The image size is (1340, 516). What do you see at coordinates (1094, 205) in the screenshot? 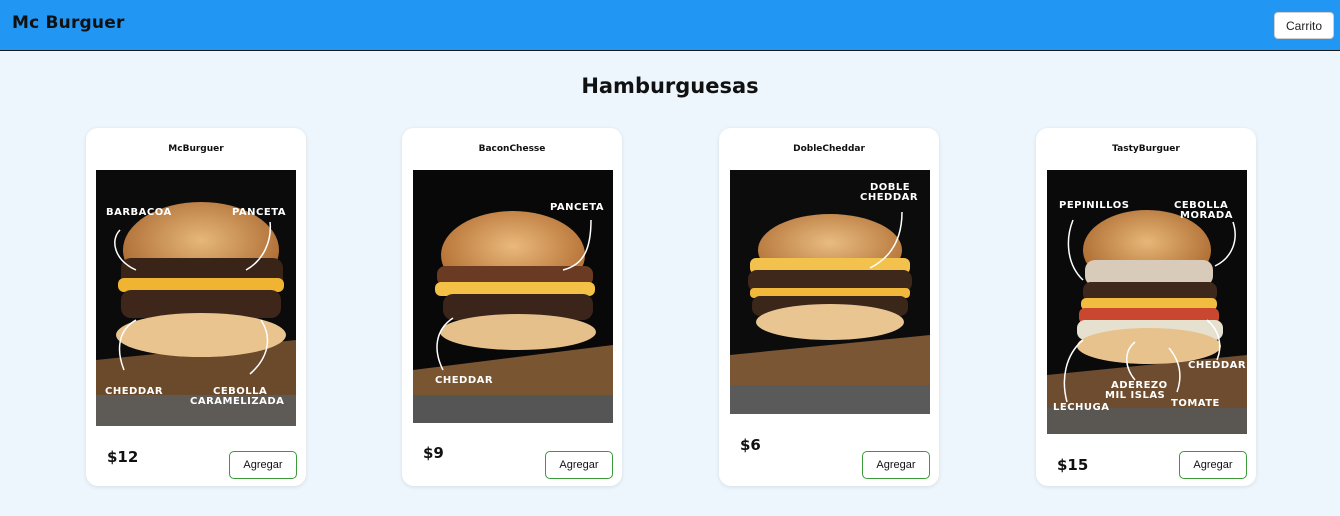
I see `image-label: PEPINILLOS` at bounding box center [1094, 205].